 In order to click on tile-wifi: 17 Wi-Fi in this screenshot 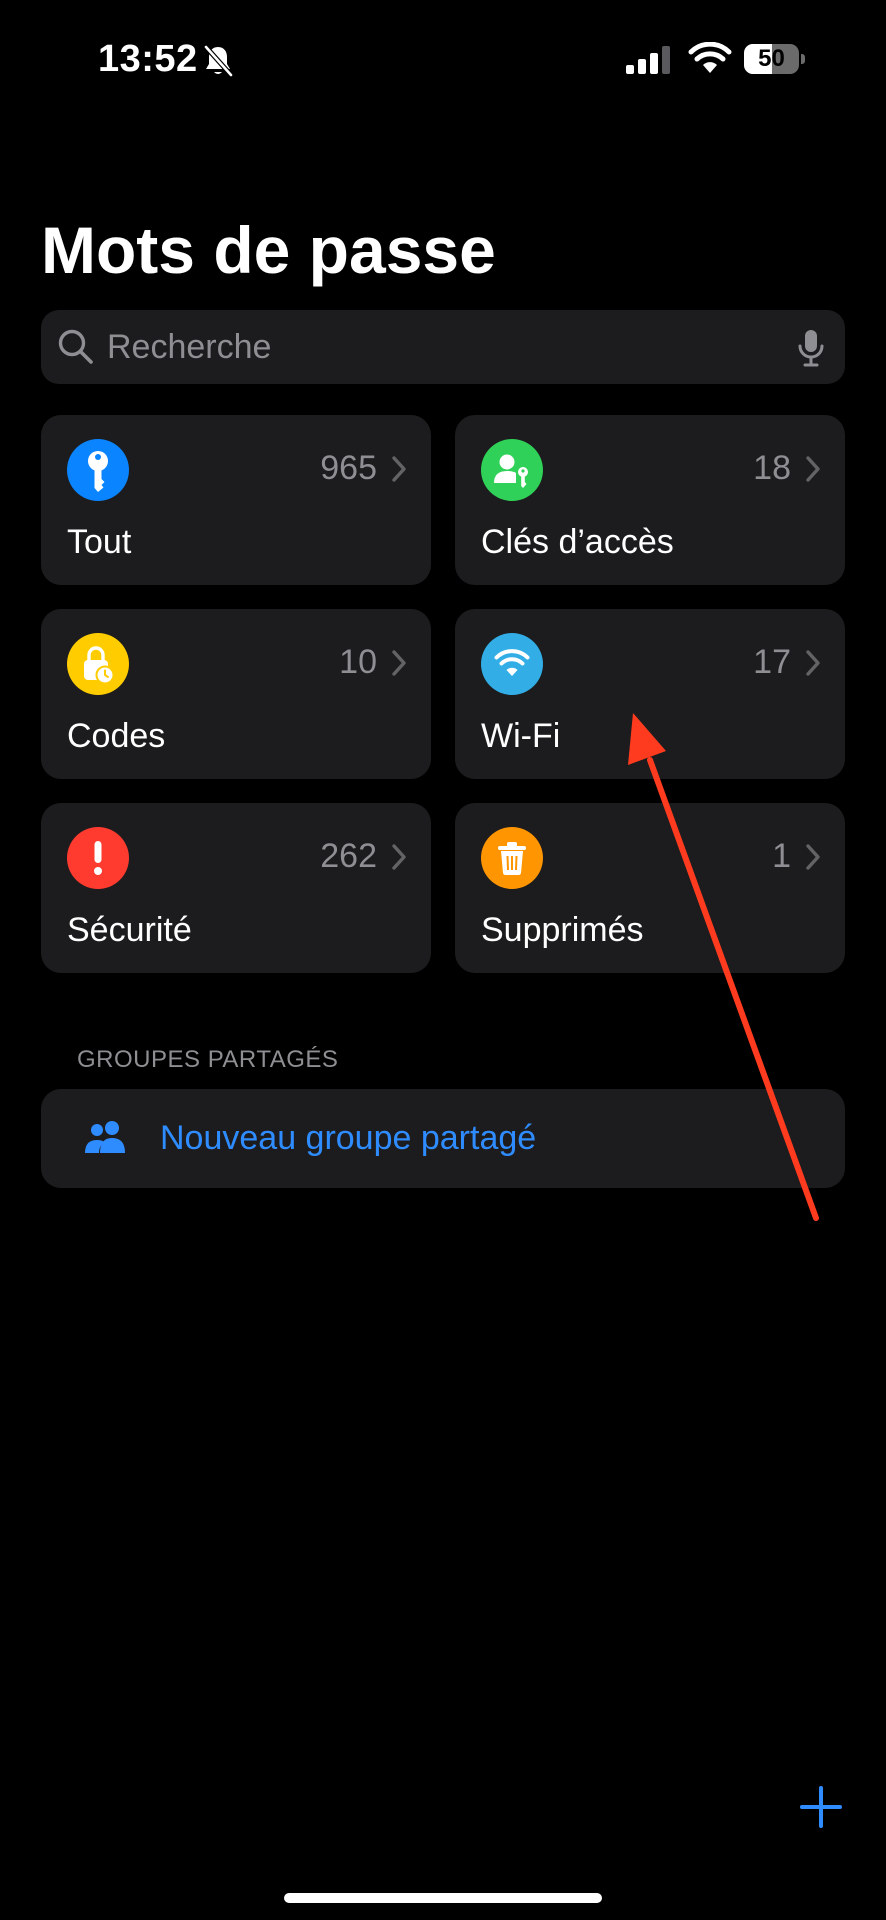, I will do `click(650, 694)`.